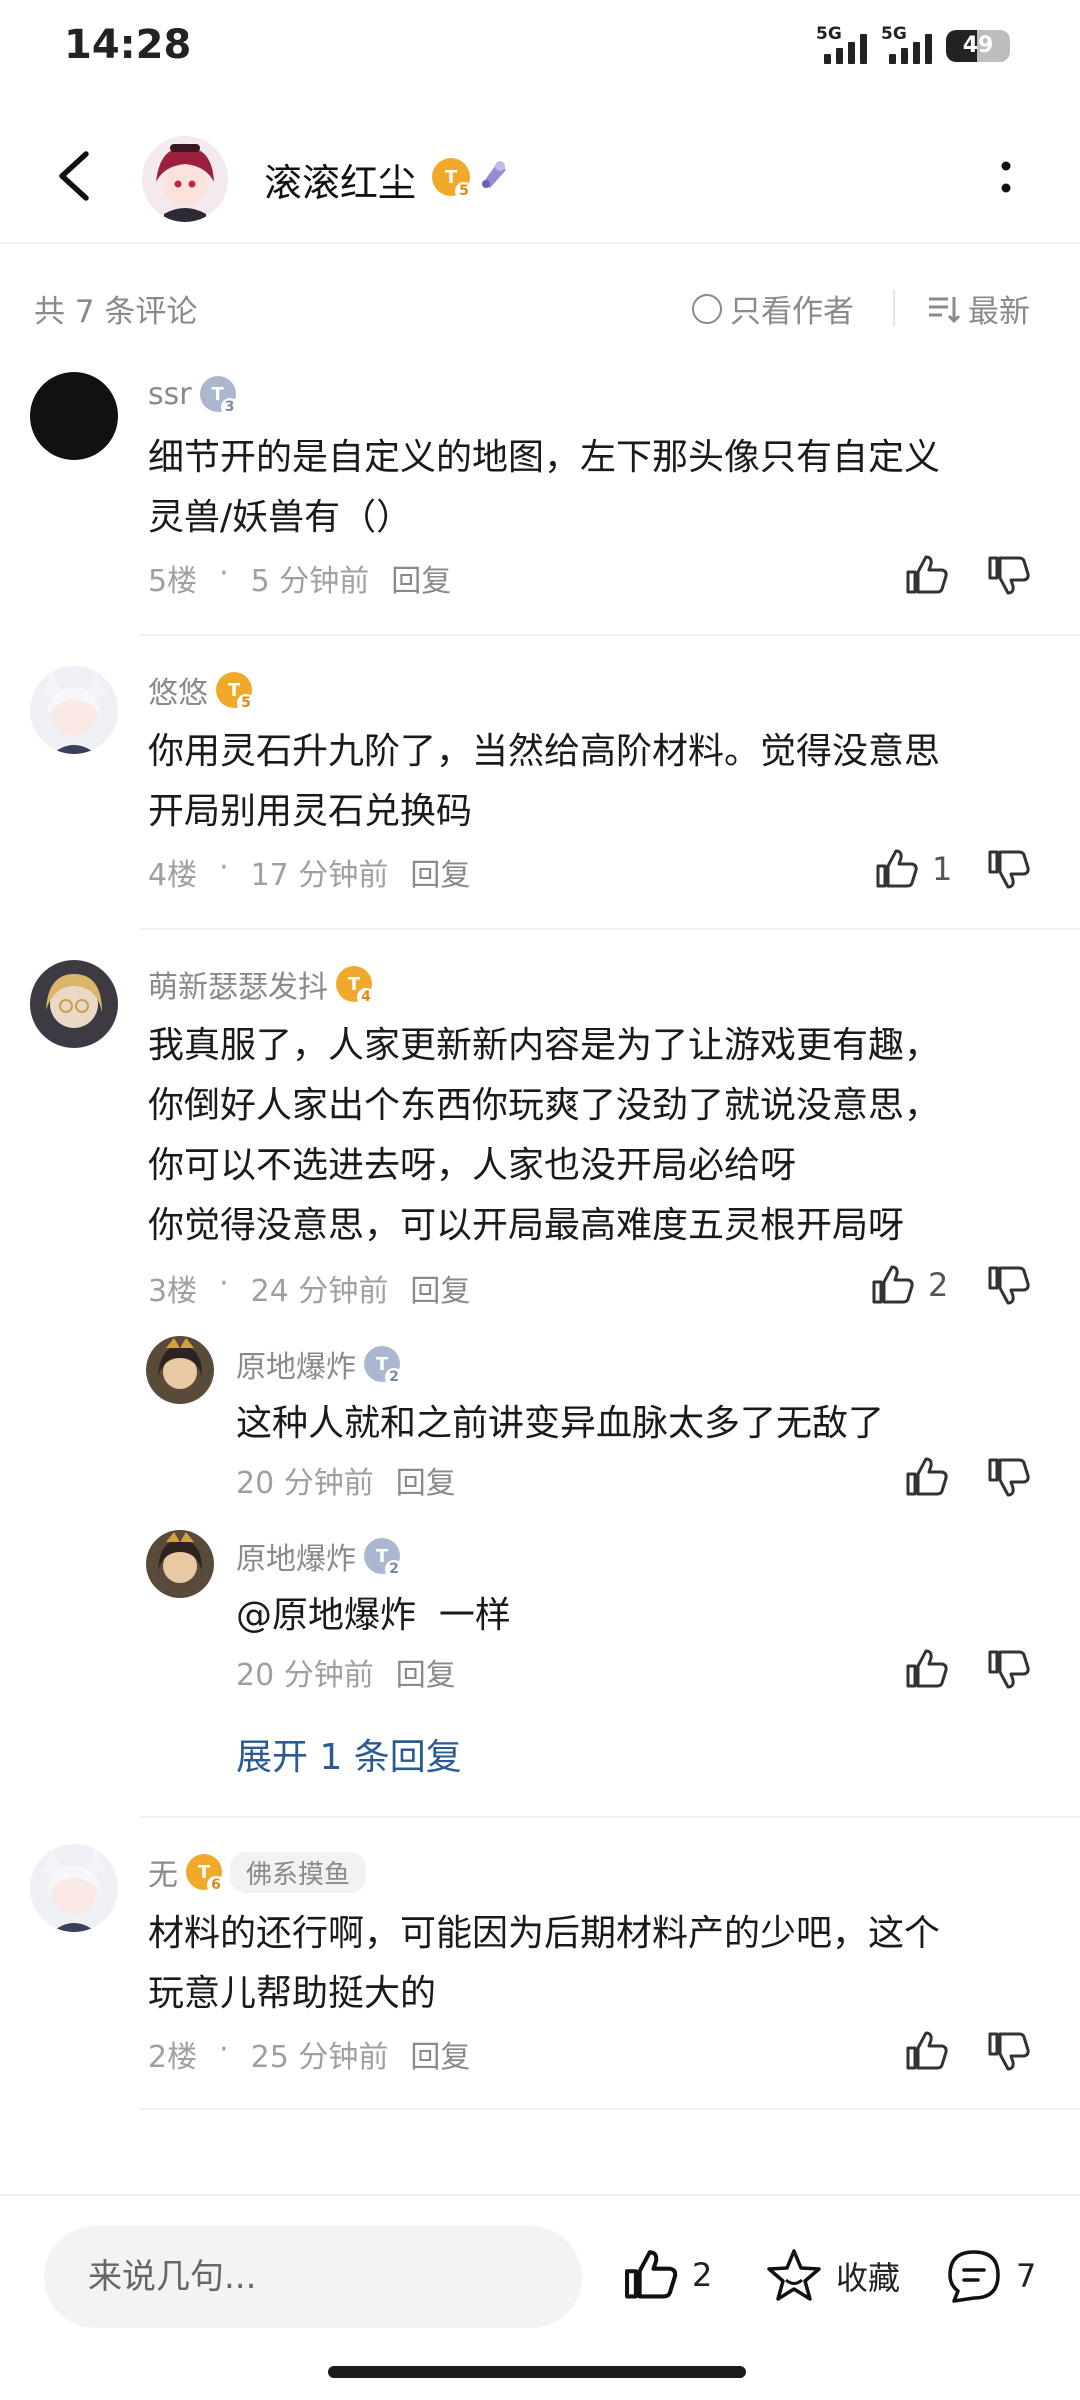  I want to click on comment-username: 悠悠 T5, so click(201, 690).